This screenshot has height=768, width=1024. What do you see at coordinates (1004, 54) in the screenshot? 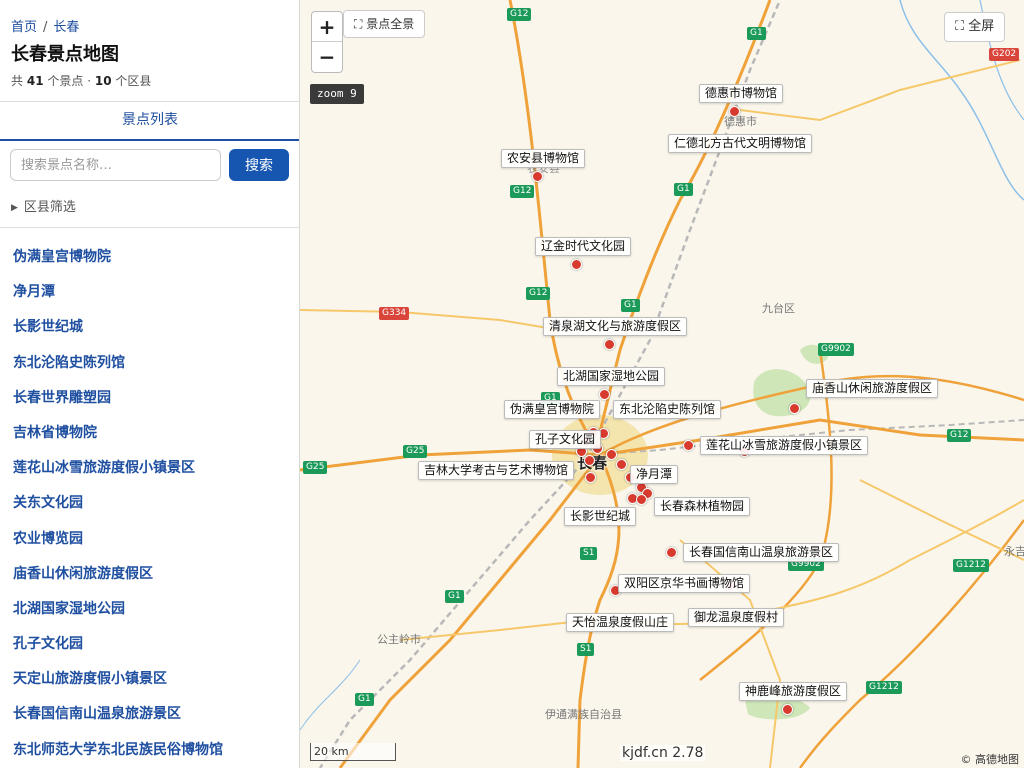
I see `road-shield: G202` at bounding box center [1004, 54].